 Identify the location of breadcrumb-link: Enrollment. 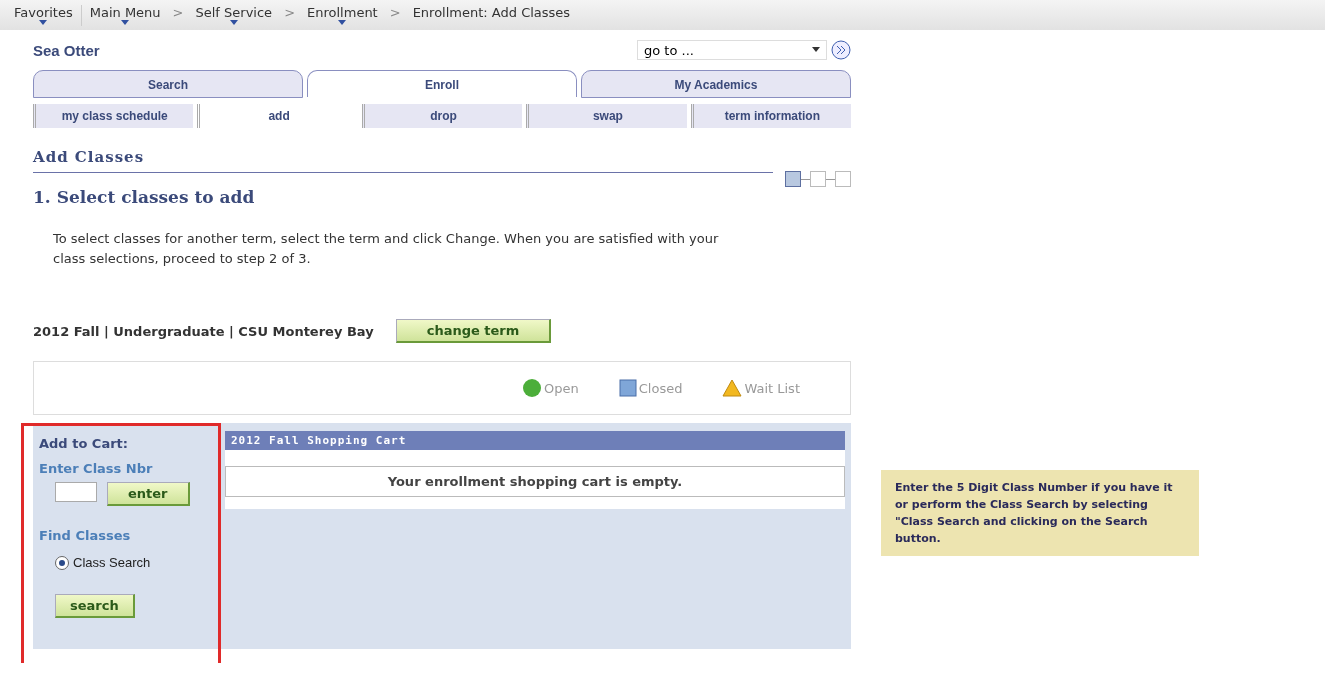
(342, 15).